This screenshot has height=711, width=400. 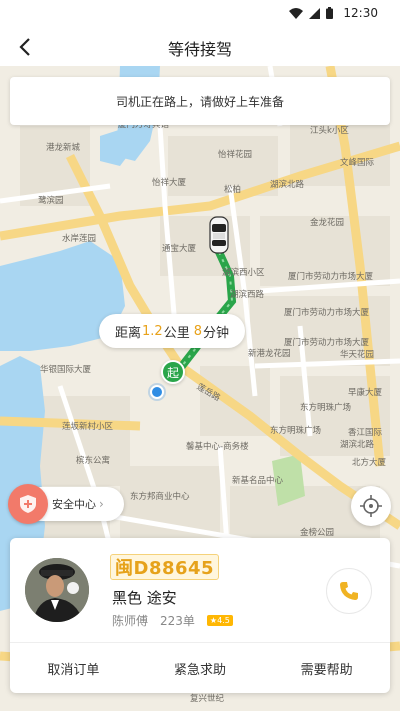 I want to click on signal-icon, so click(x=315, y=13).